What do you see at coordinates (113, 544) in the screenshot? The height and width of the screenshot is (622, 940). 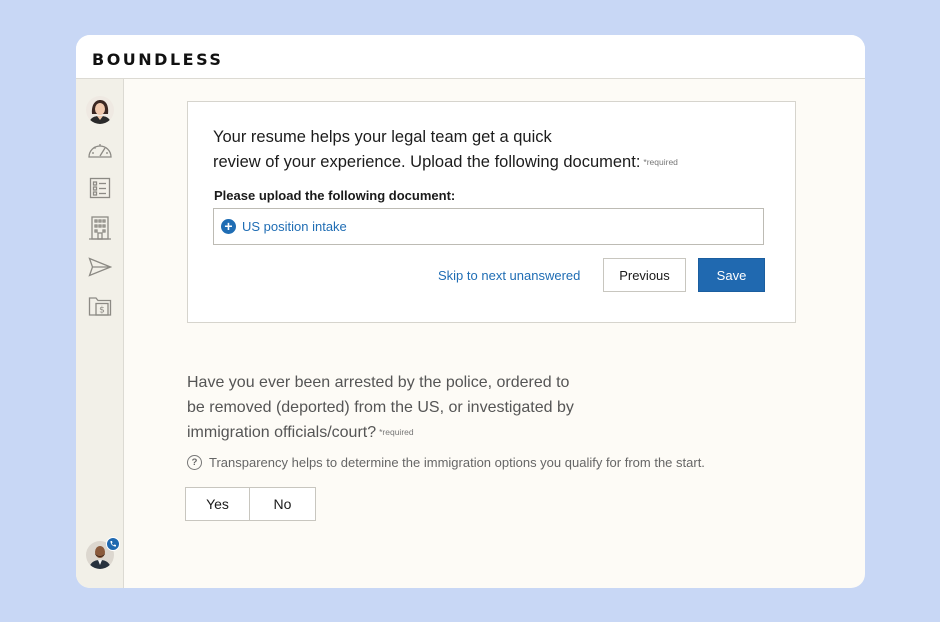 I see `phone-icon` at bounding box center [113, 544].